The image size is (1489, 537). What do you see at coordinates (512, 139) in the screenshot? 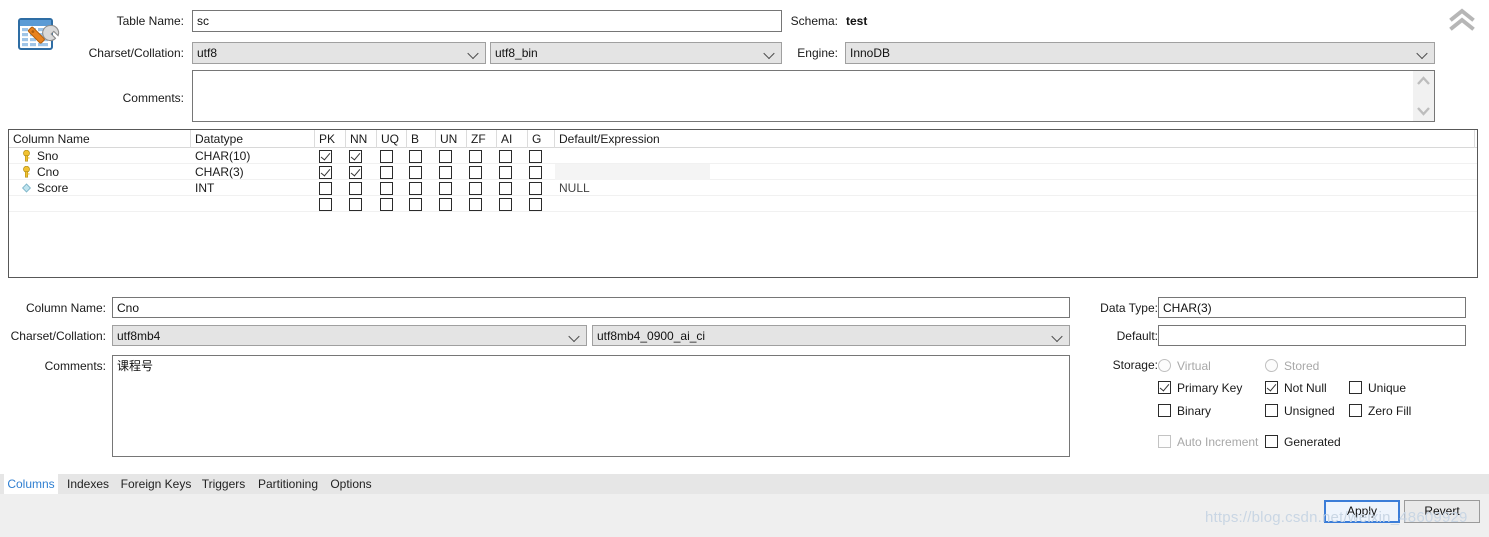
I see `grid-header-ai: AI` at bounding box center [512, 139].